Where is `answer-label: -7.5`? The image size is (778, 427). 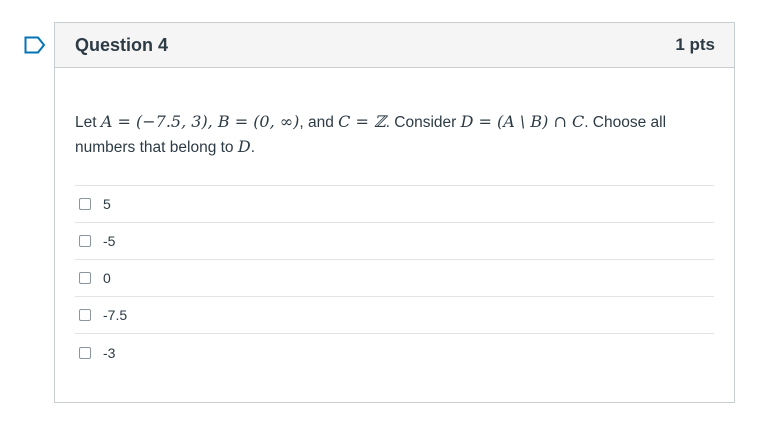 answer-label: -7.5 is located at coordinates (115, 315).